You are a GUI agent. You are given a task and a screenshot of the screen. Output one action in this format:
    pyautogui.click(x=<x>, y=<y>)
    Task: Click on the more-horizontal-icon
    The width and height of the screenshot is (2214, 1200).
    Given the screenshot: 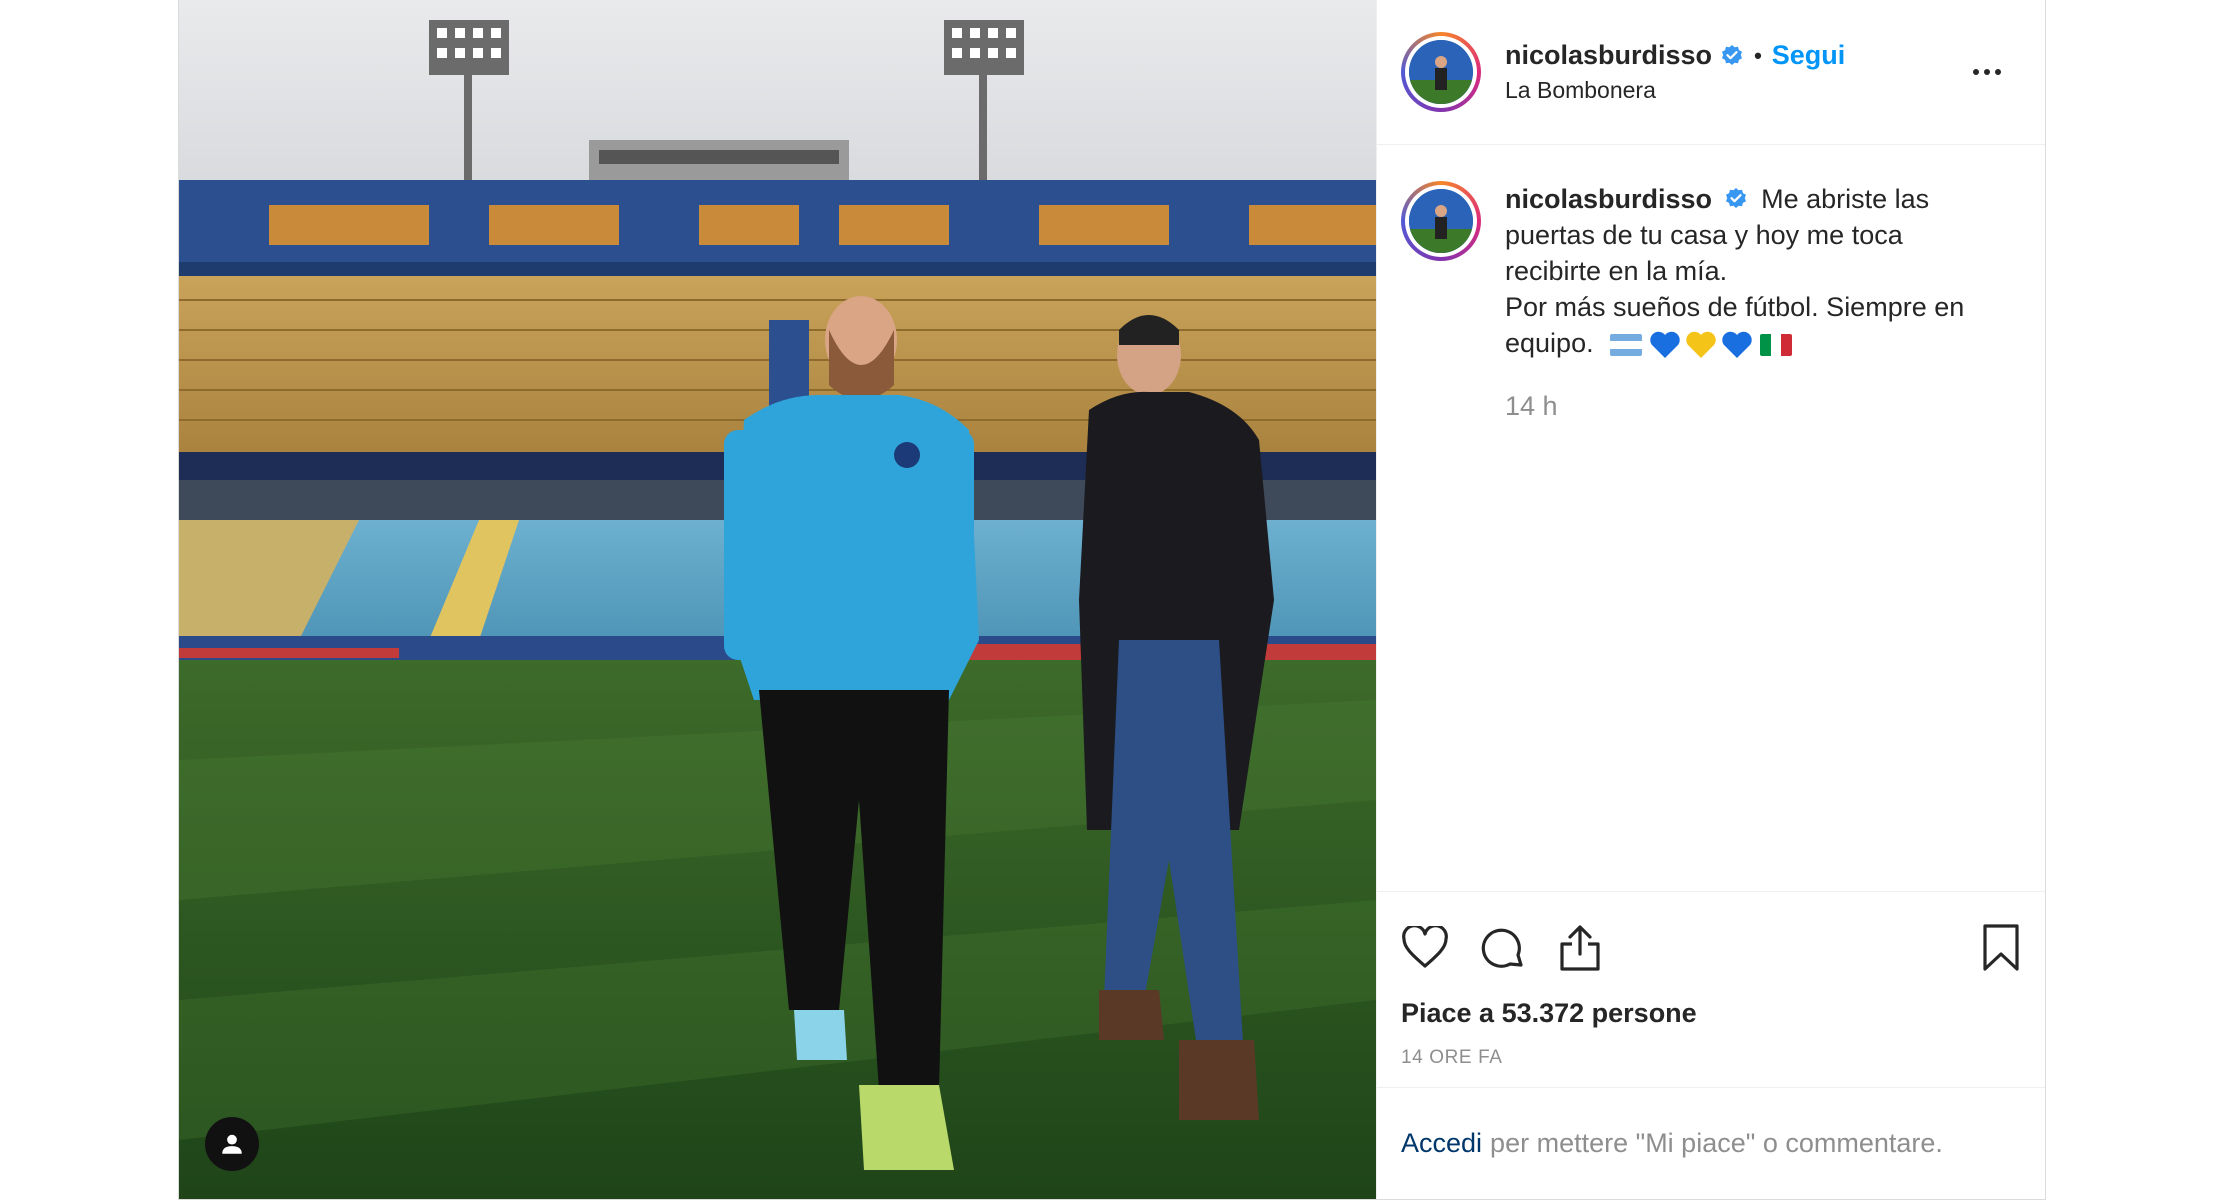 What is the action you would take?
    pyautogui.click(x=1987, y=72)
    